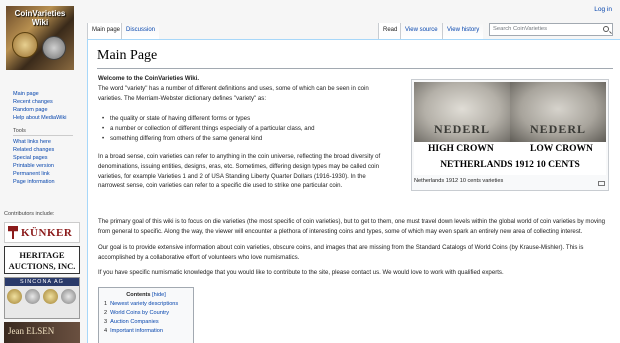  I want to click on toc-title: Contents, so click(138, 295).